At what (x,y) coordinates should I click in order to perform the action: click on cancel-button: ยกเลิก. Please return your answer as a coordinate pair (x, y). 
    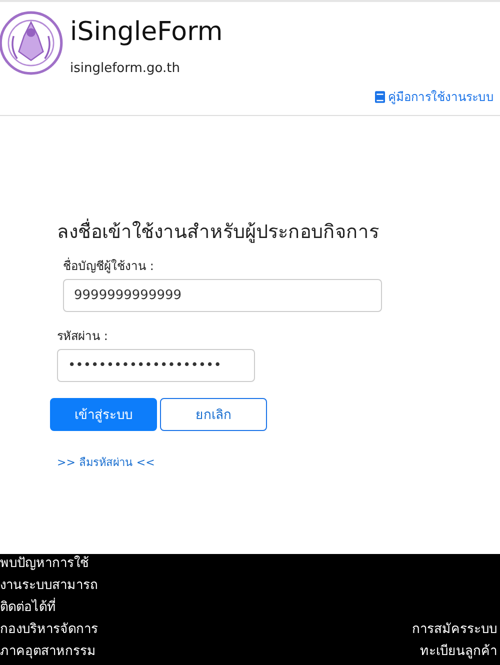
    Looking at the image, I should click on (213, 414).